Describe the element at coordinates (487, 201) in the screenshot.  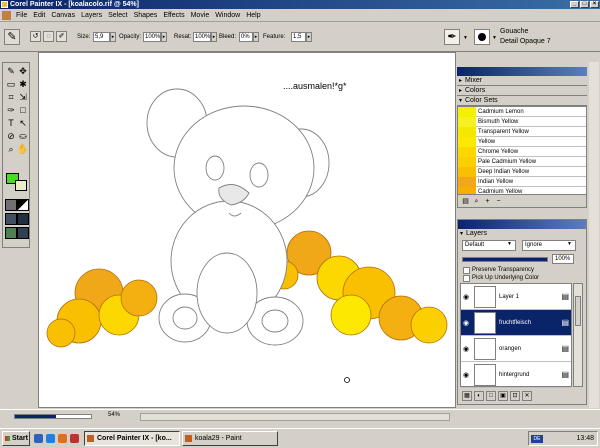
I see `add-color-icon: +` at that location.